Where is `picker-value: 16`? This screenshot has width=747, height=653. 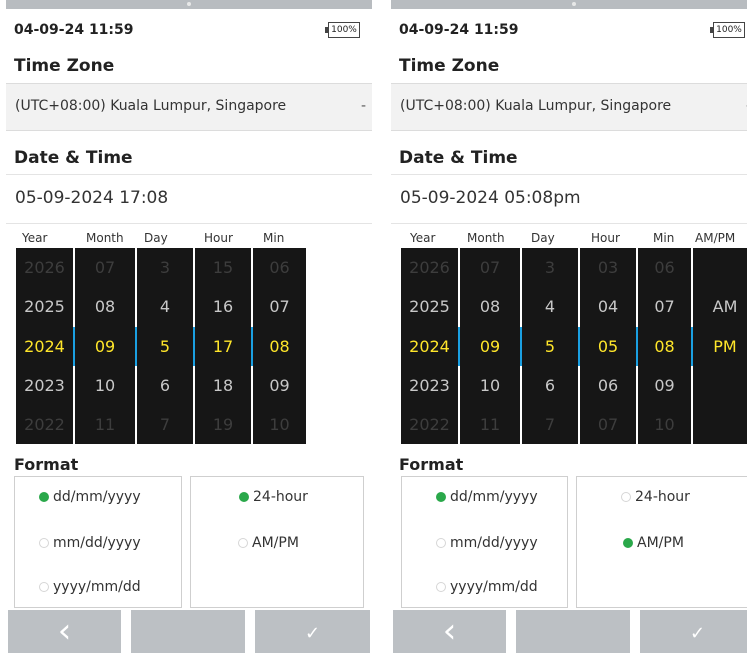
picker-value: 16 is located at coordinates (223, 306).